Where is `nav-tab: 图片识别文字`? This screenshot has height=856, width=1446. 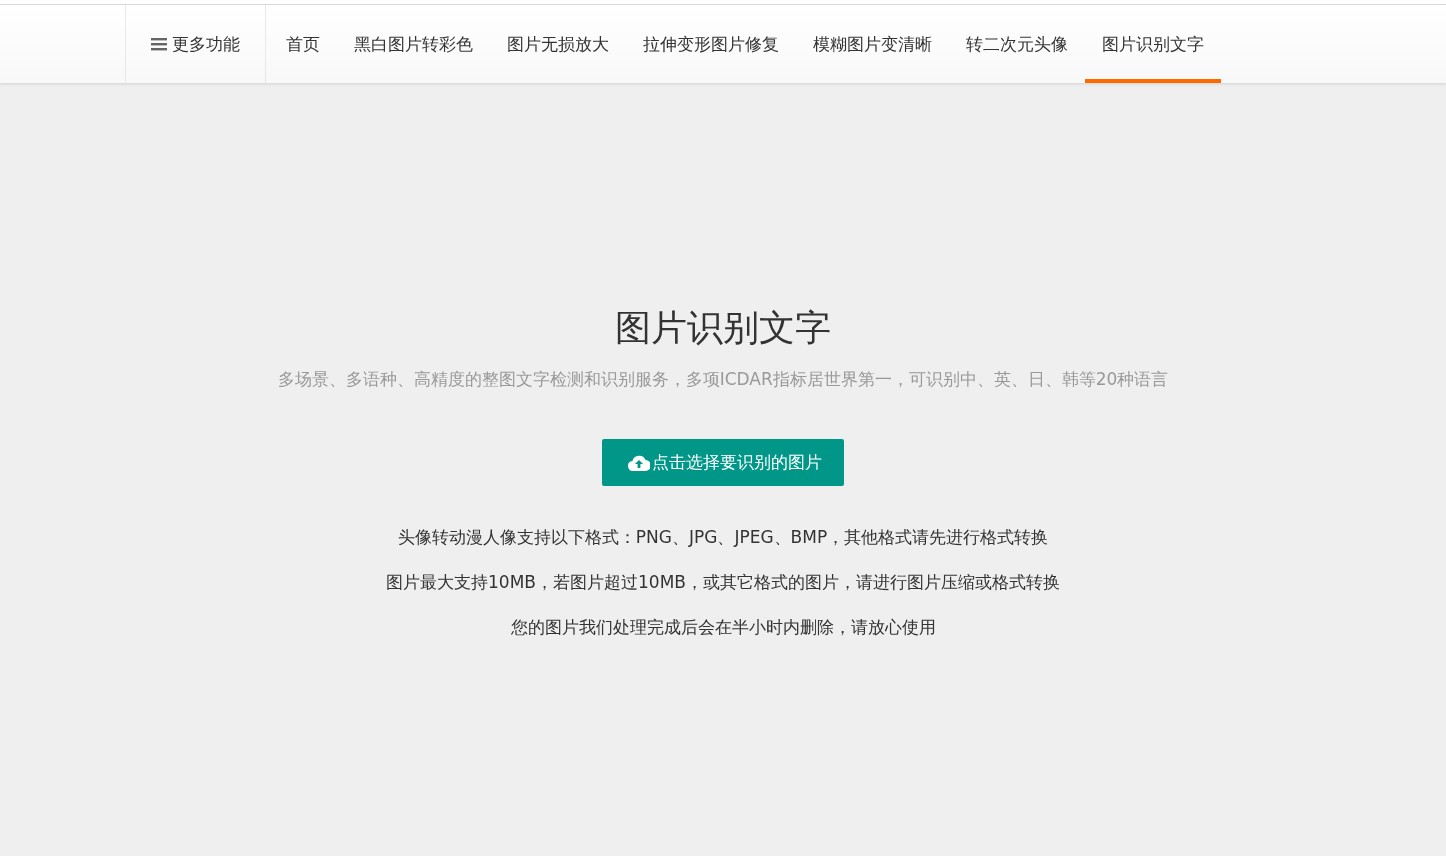
nav-tab: 图片识别文字 is located at coordinates (1153, 44).